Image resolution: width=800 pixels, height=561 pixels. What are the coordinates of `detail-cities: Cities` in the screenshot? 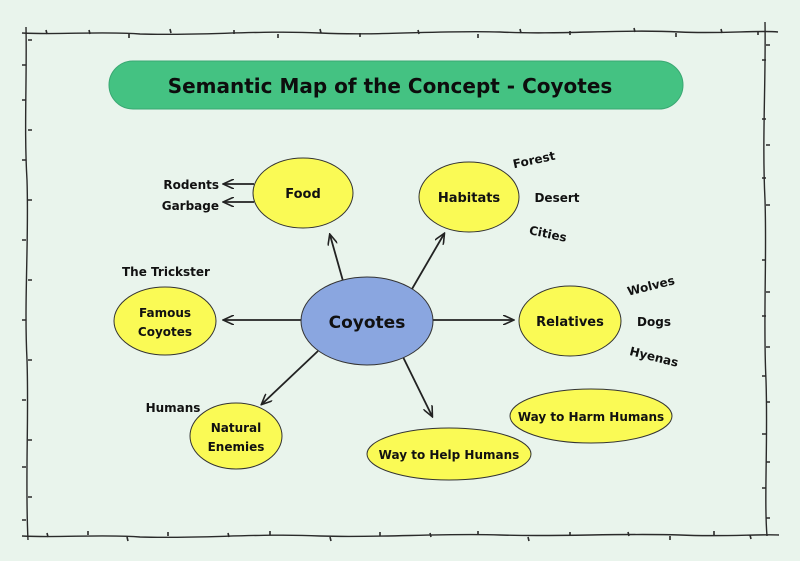 It's located at (548, 234).